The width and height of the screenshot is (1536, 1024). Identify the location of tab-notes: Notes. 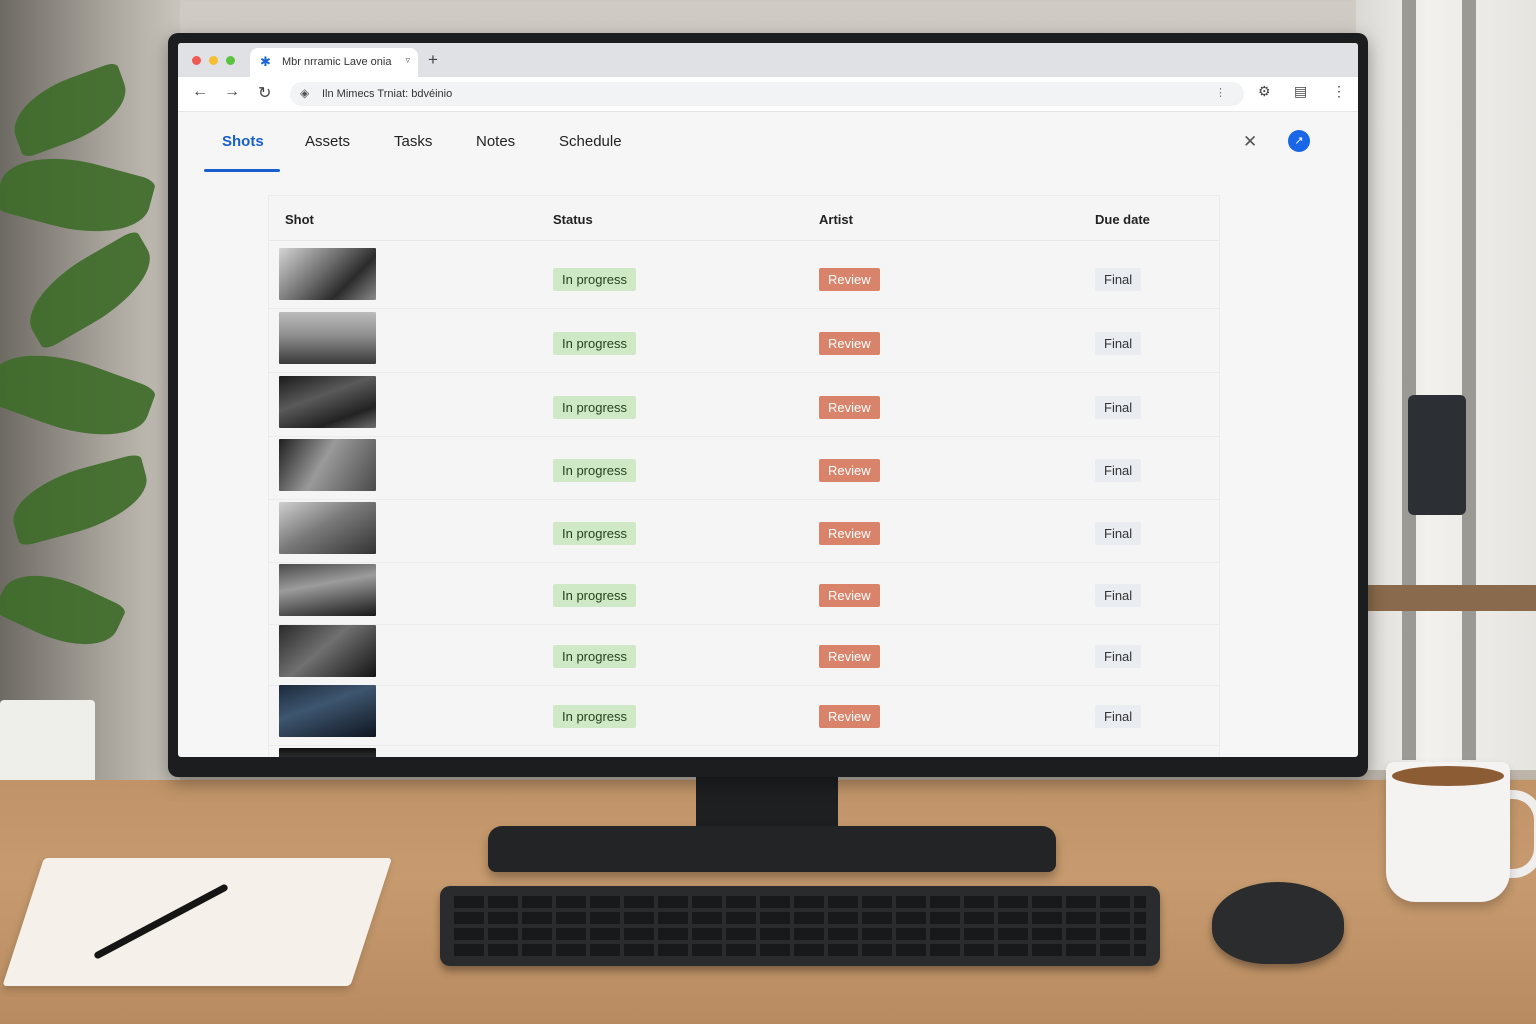
(495, 141).